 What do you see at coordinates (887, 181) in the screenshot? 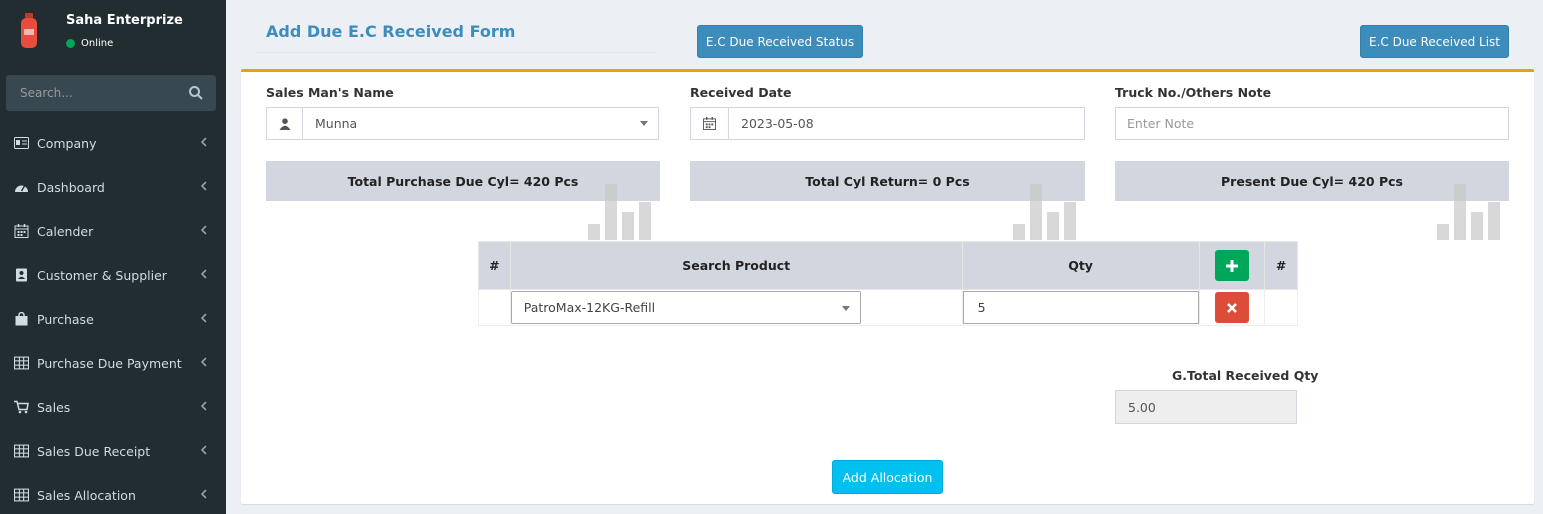
I see `total-cyl-return-text: Total Cyl Return= 0 Pcs` at bounding box center [887, 181].